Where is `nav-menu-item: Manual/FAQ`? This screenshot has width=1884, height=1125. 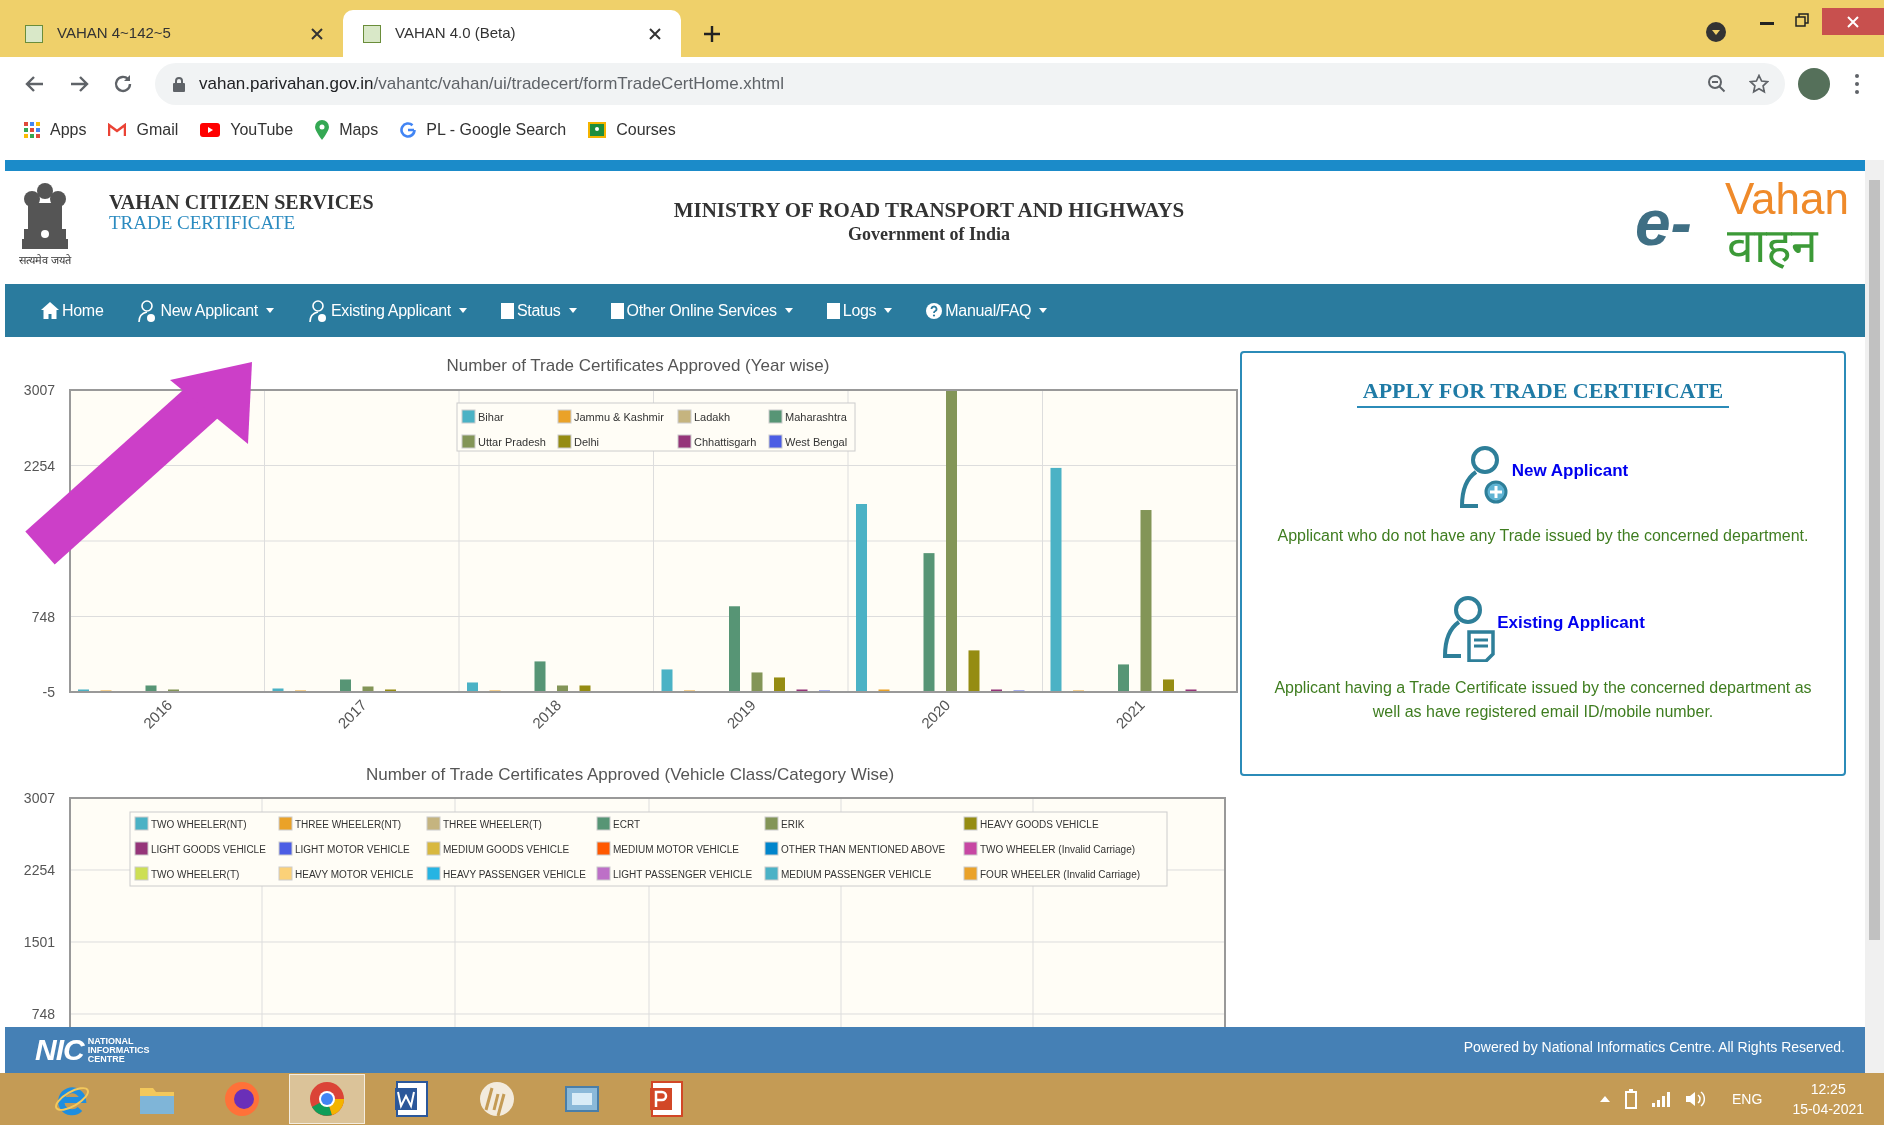 nav-menu-item: Manual/FAQ is located at coordinates (987, 310).